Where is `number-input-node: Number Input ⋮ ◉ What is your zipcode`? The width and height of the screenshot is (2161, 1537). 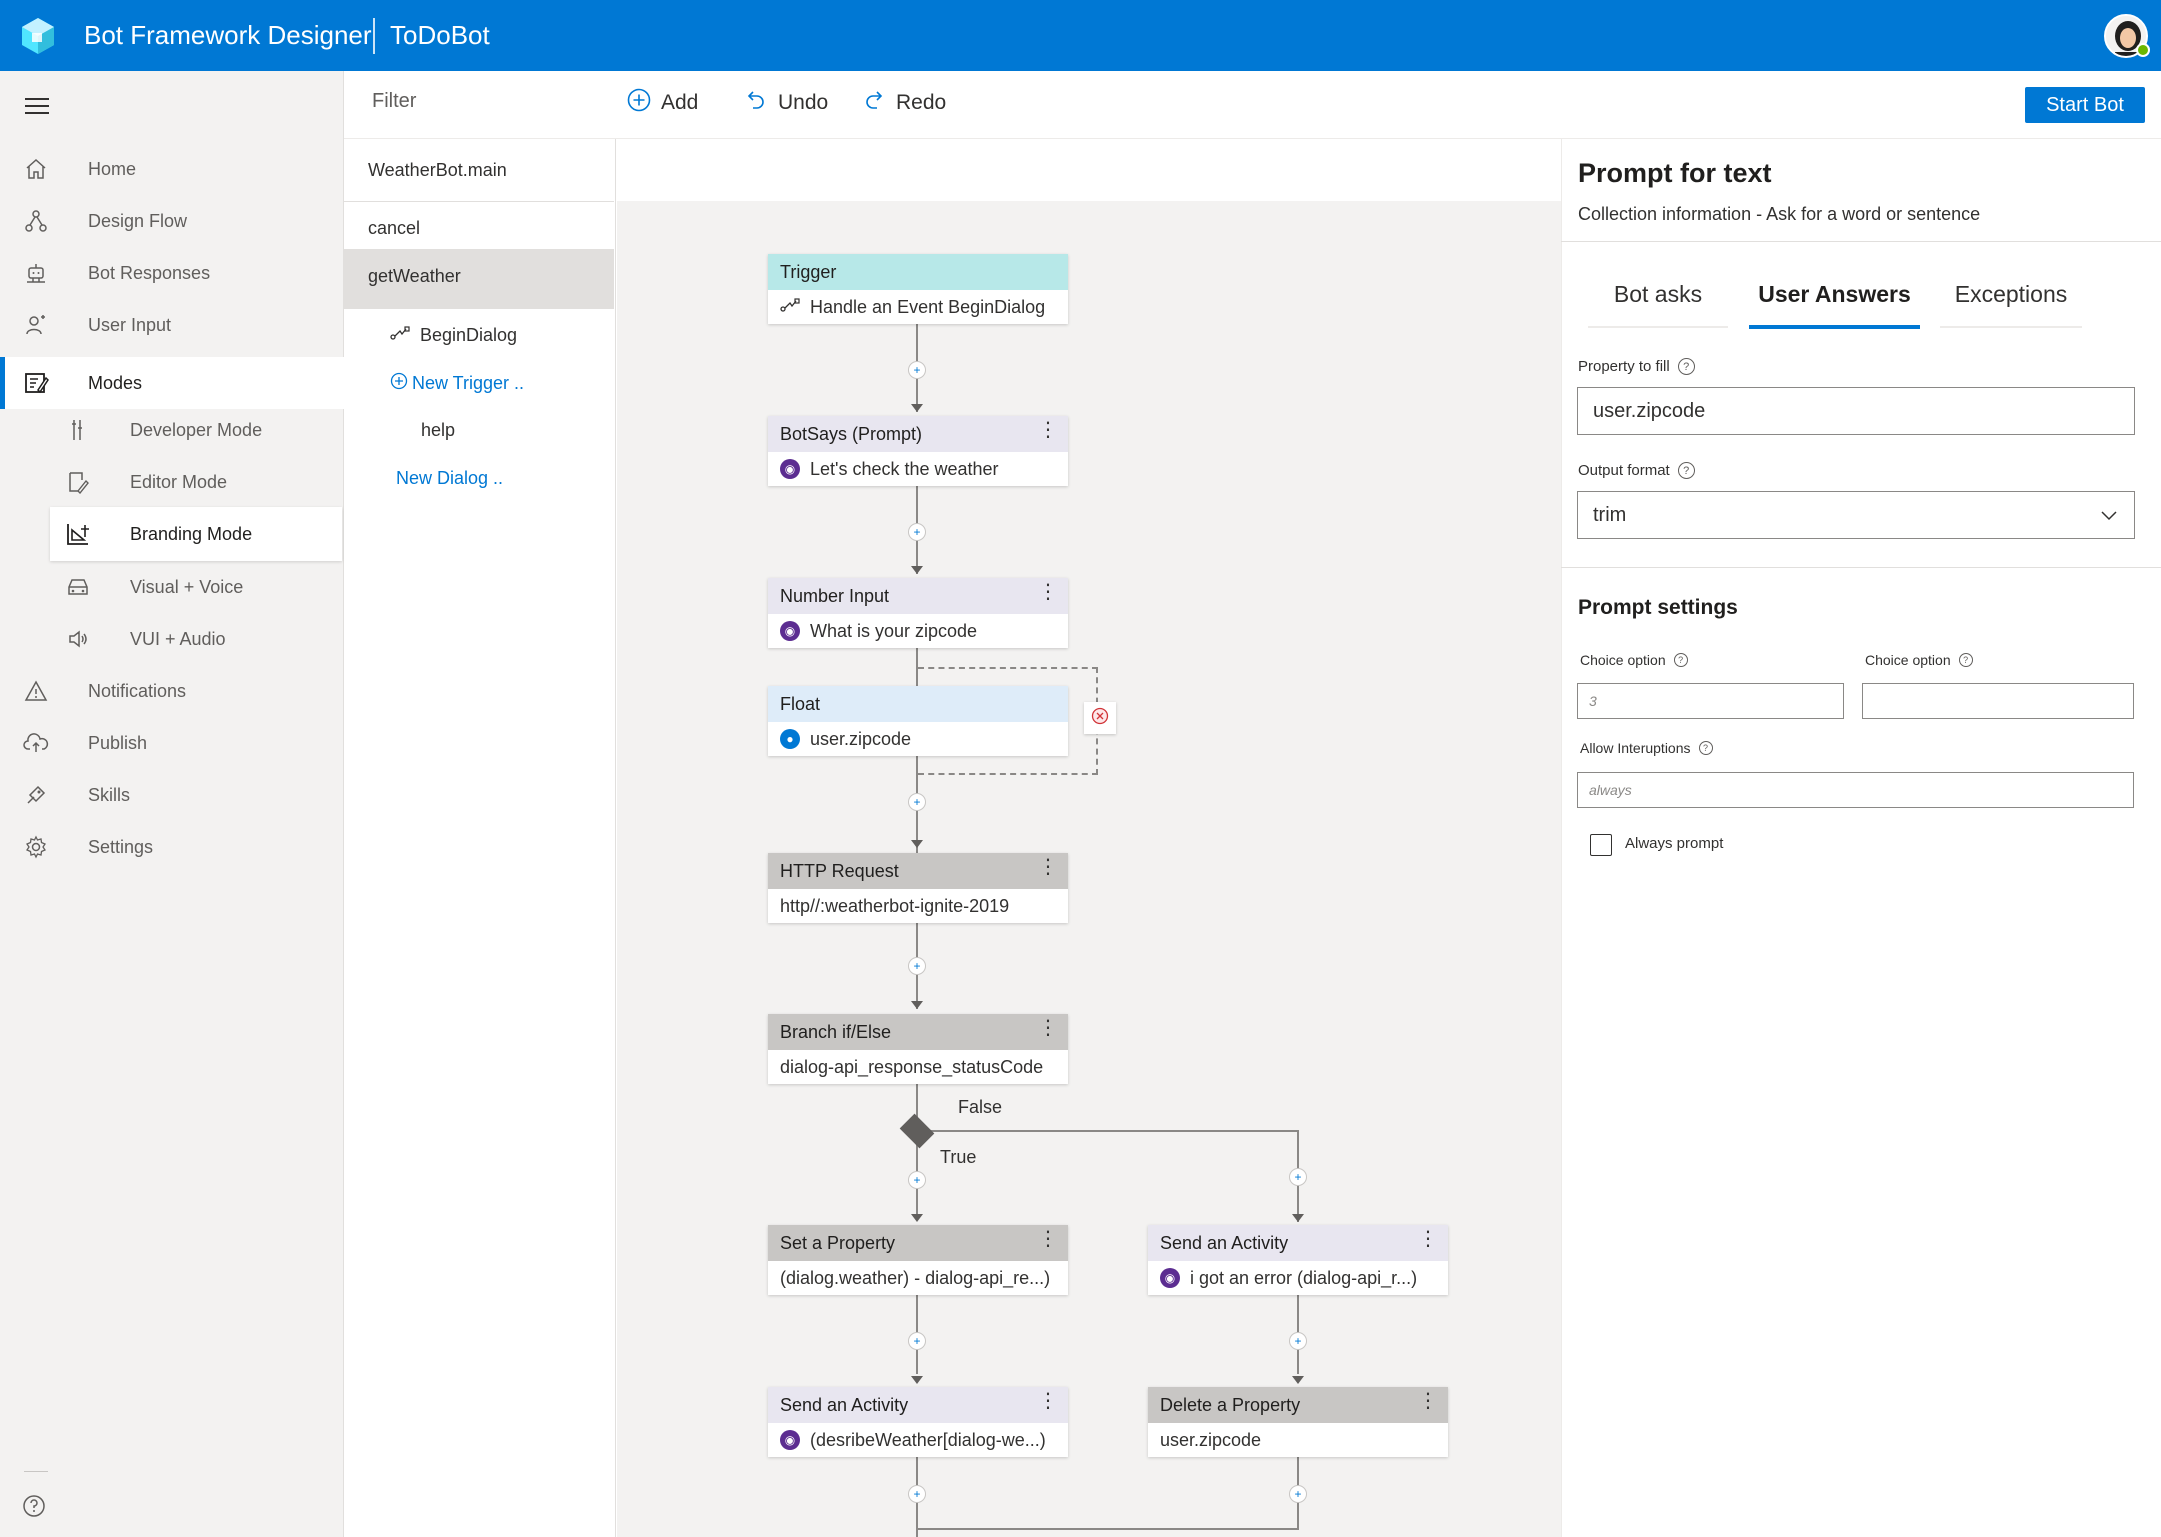
number-input-node: Number Input ⋮ ◉ What is your zipcode is located at coordinates (918, 613).